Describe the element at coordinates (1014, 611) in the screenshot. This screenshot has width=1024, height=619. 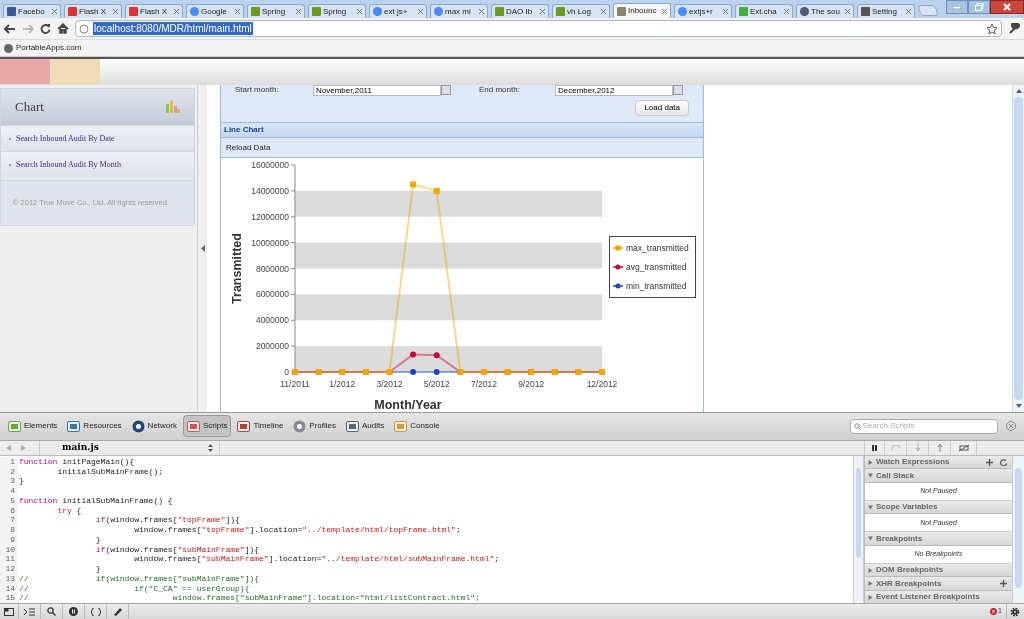
I see `settings-icon` at that location.